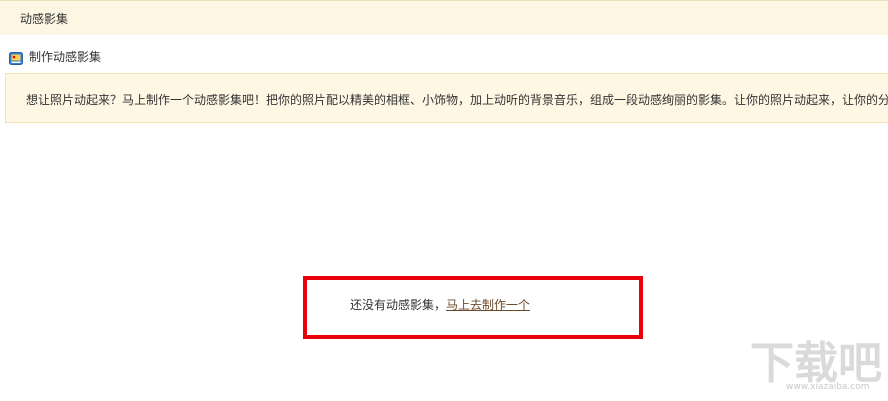 The height and width of the screenshot is (401, 888). Describe the element at coordinates (16, 57) in the screenshot. I see `photo-album-icon` at that location.